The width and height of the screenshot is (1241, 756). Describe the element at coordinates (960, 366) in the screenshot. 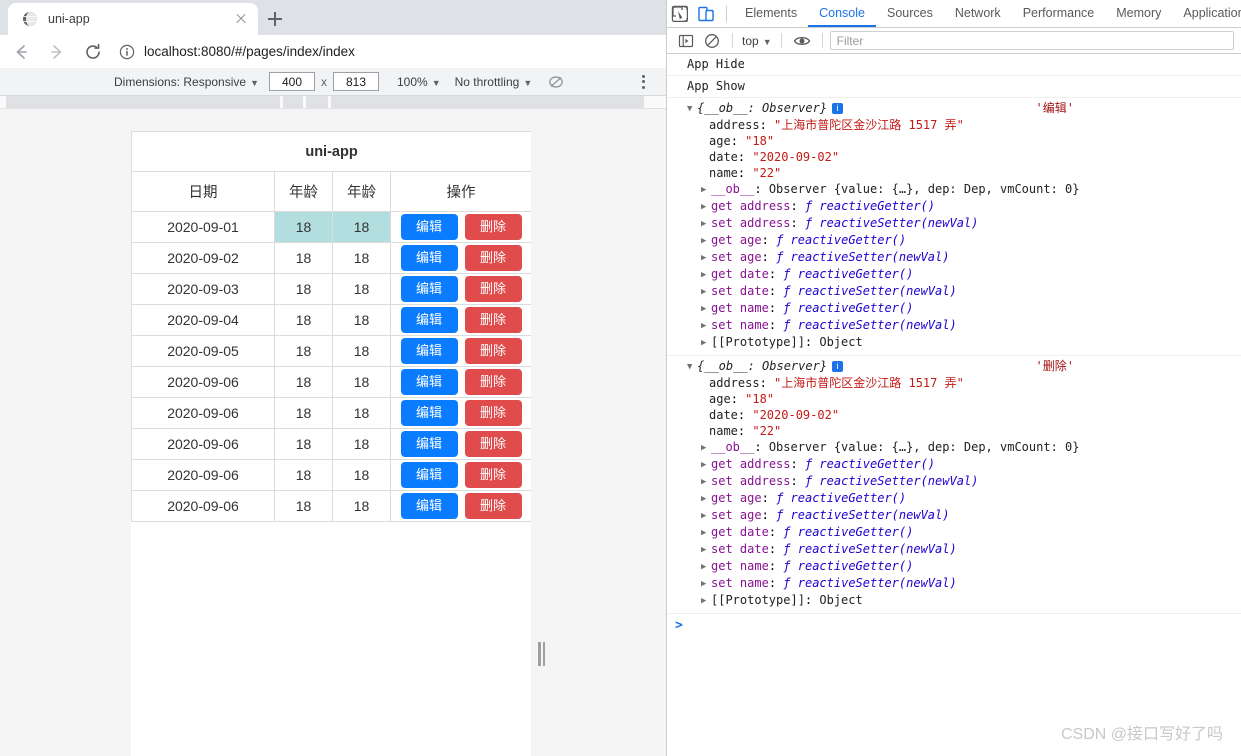

I see `object-group-header: ▼ {__ob__: Observer} i '删除'` at that location.